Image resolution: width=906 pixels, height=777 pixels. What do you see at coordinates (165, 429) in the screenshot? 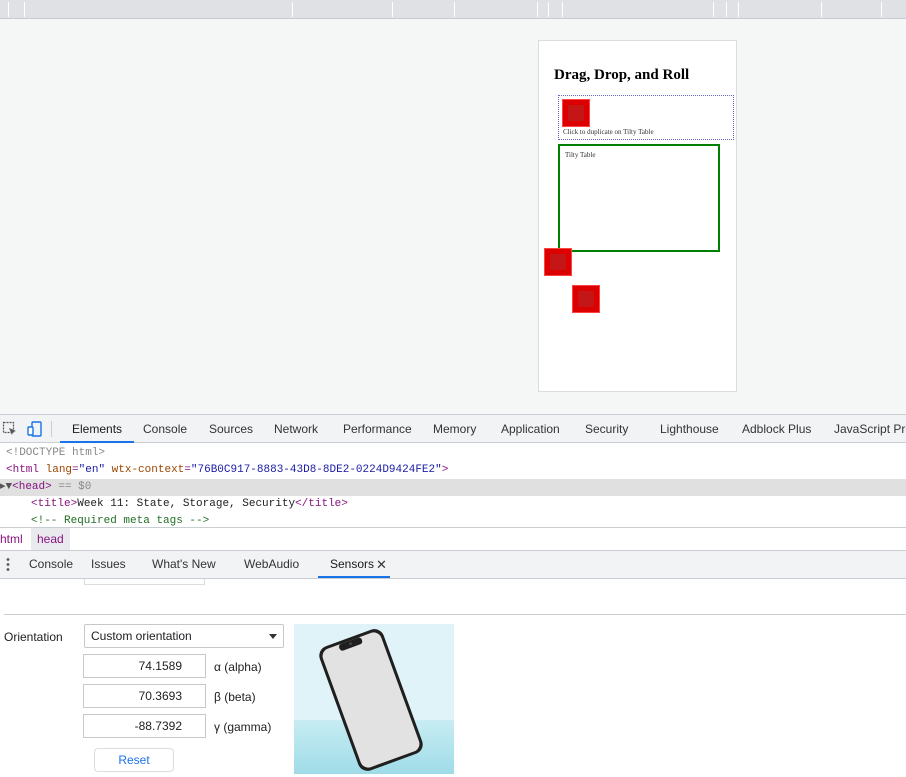
I see `tab-console: Console` at bounding box center [165, 429].